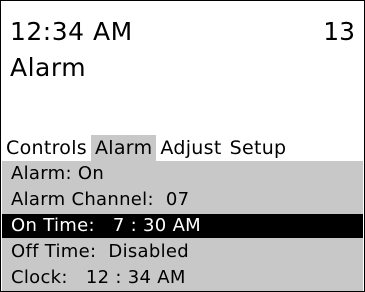 The image size is (365, 292). What do you see at coordinates (46, 148) in the screenshot?
I see `tab-controls: Controls` at bounding box center [46, 148].